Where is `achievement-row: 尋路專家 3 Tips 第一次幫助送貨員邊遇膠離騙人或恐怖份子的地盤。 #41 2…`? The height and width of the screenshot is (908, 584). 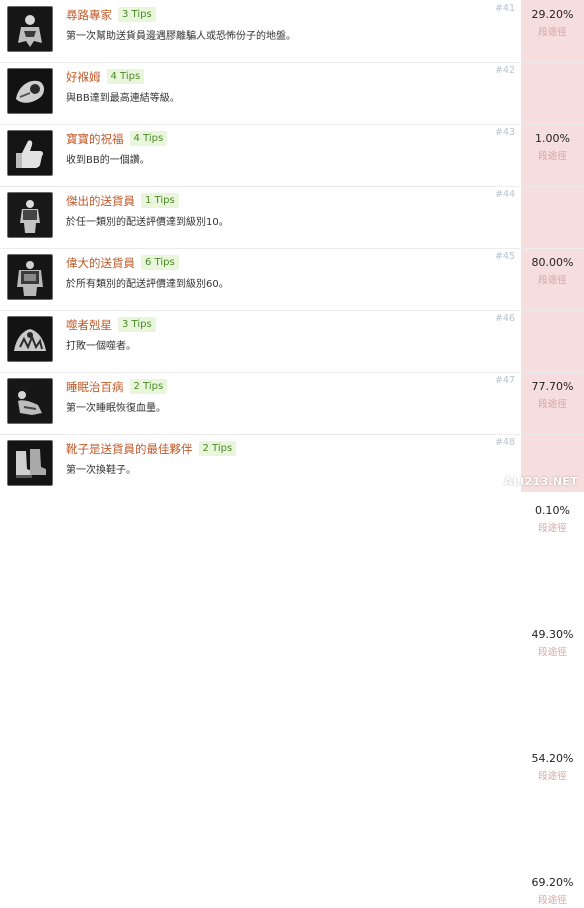 achievement-row: 尋路專家 3 Tips 第一次幫助送貨員邊遇膠離騙人或恐怖份子的地盤。 #41 2… is located at coordinates (292, 31).